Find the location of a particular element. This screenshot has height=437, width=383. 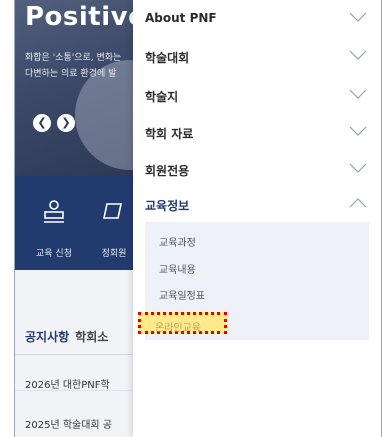

menu-item-education-info: 교육정보 is located at coordinates (257, 204).